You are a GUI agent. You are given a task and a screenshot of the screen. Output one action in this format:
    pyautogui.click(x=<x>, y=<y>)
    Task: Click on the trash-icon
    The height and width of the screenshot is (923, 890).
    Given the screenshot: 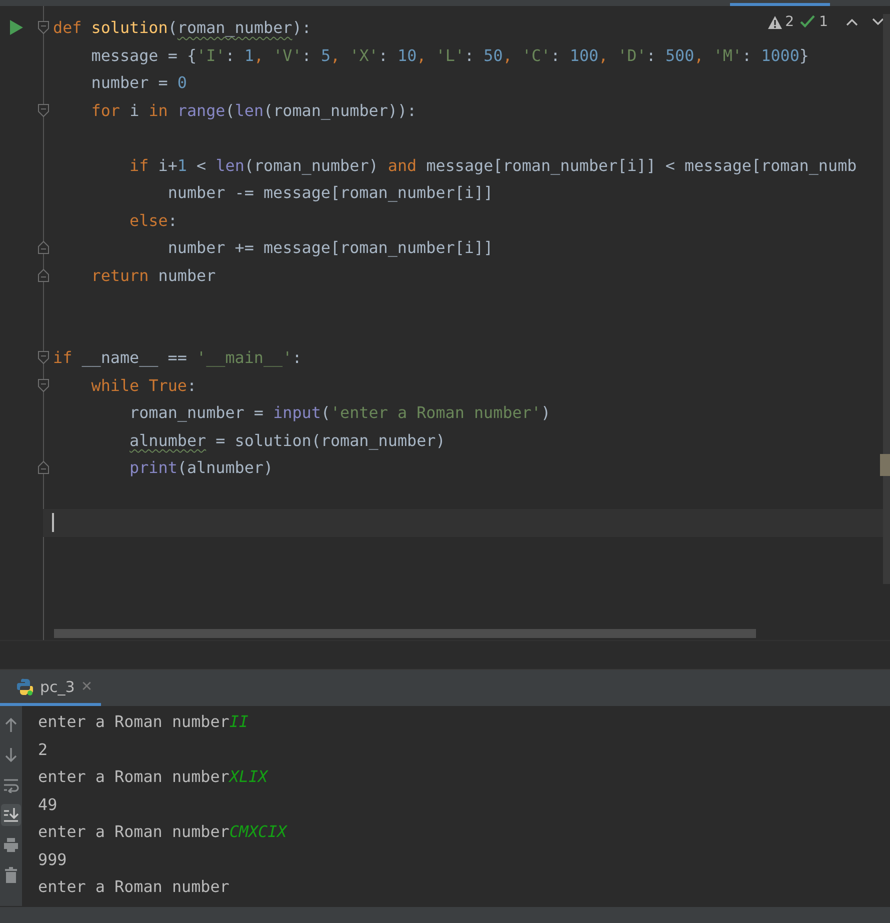 What is the action you would take?
    pyautogui.click(x=11, y=875)
    